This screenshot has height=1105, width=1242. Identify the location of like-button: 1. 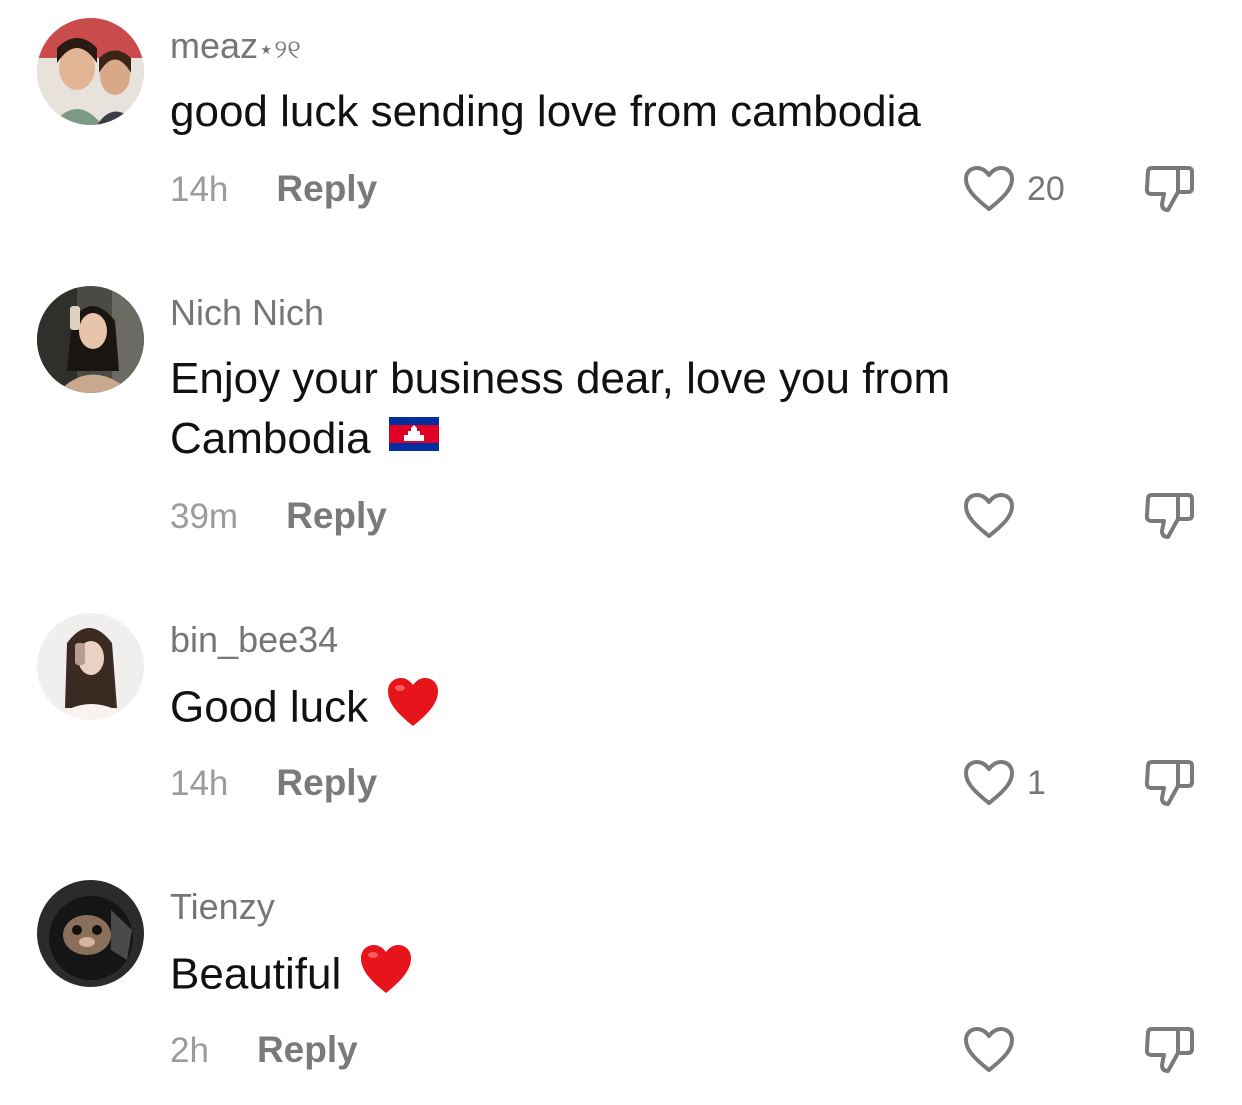
(1004, 783).